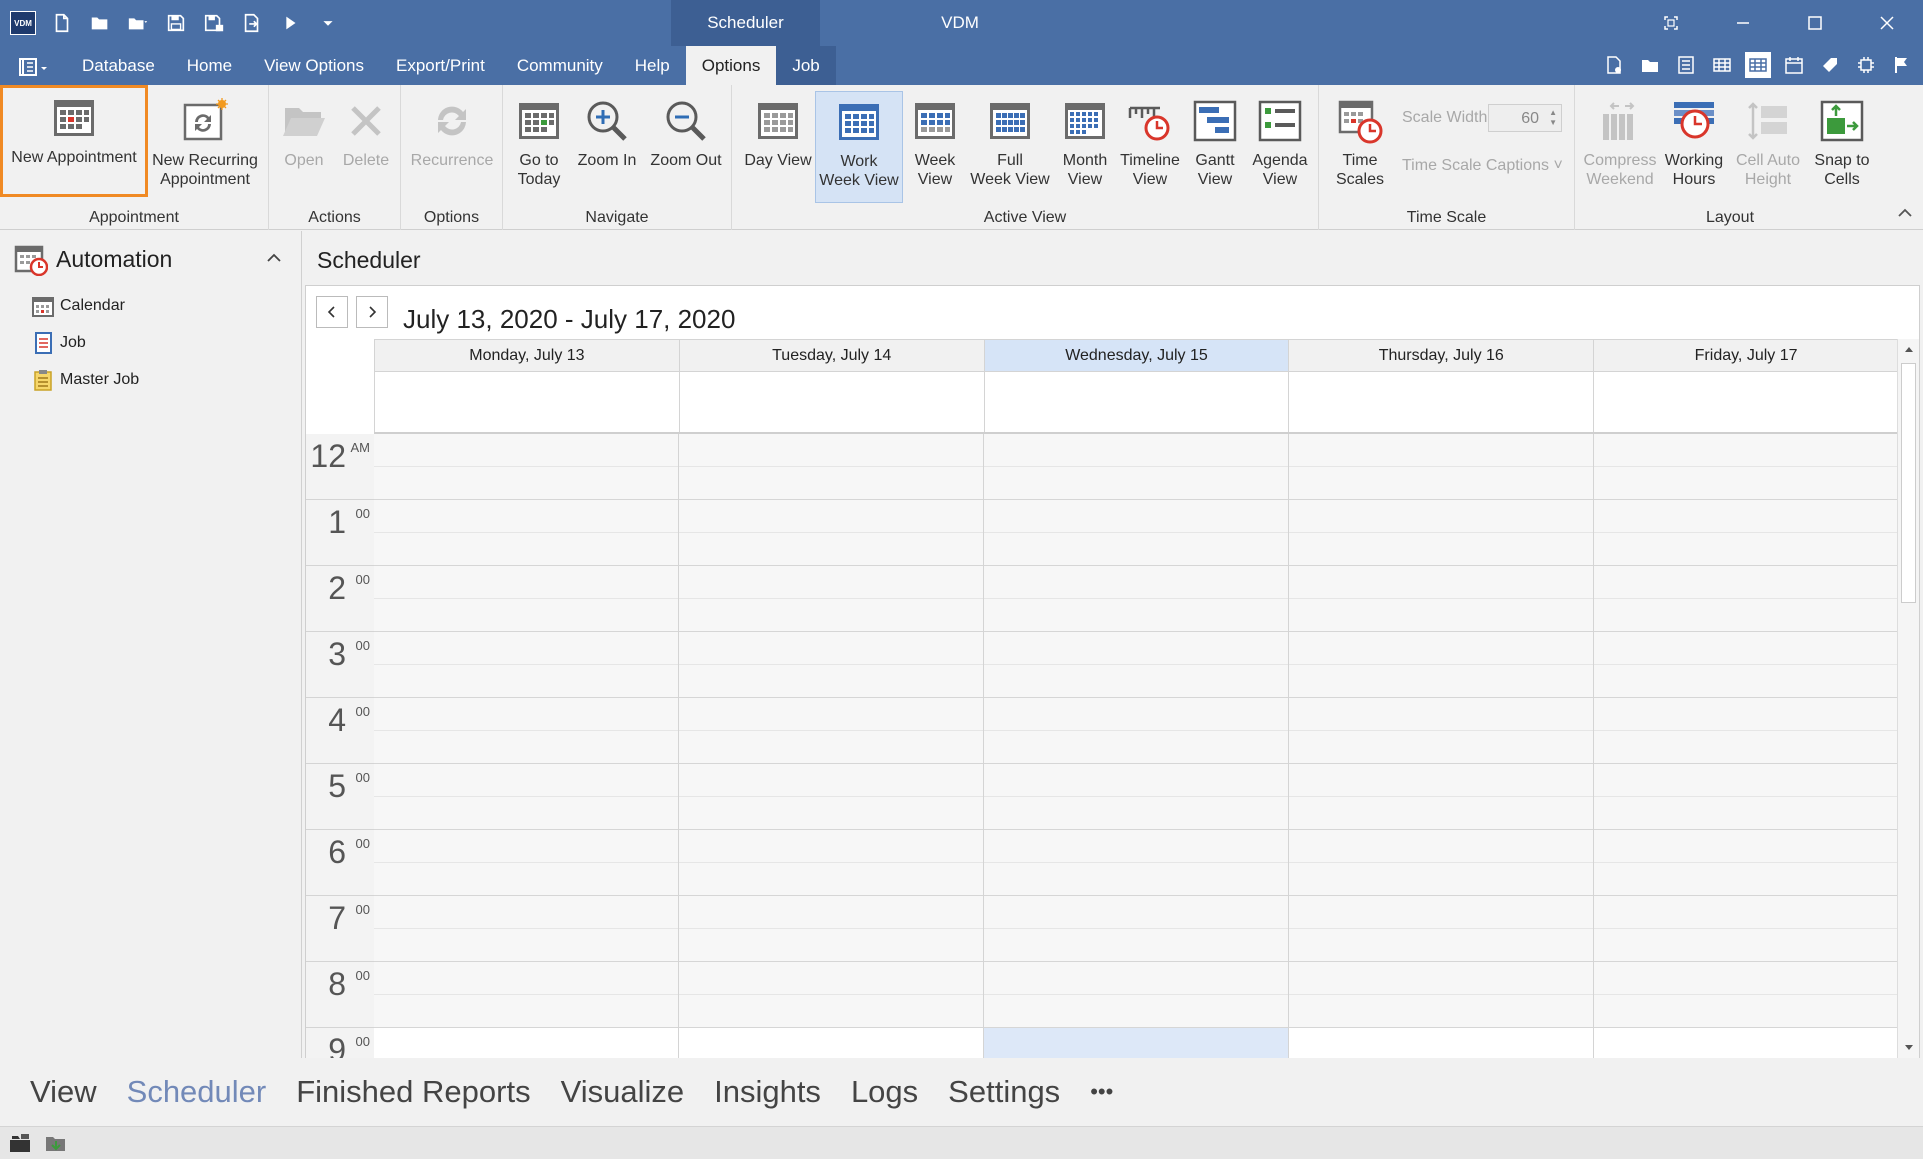  I want to click on vertical-scrollbar, so click(1908, 698).